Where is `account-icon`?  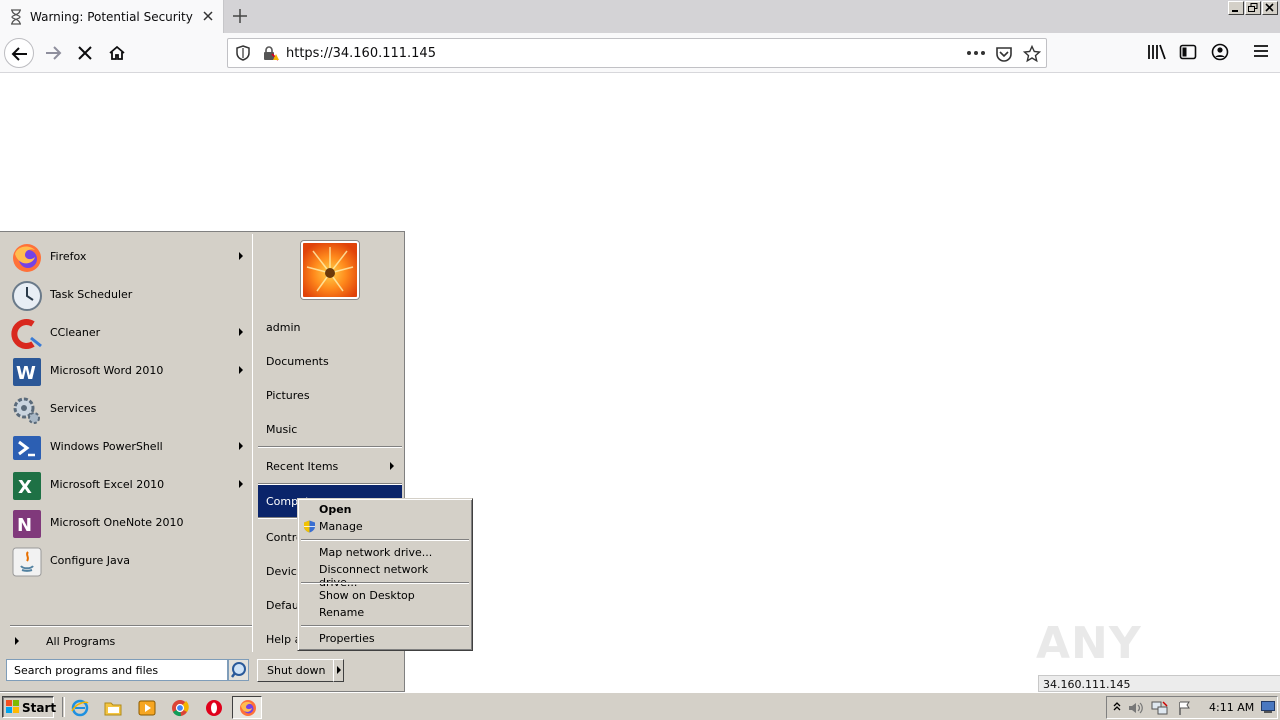 account-icon is located at coordinates (1220, 52).